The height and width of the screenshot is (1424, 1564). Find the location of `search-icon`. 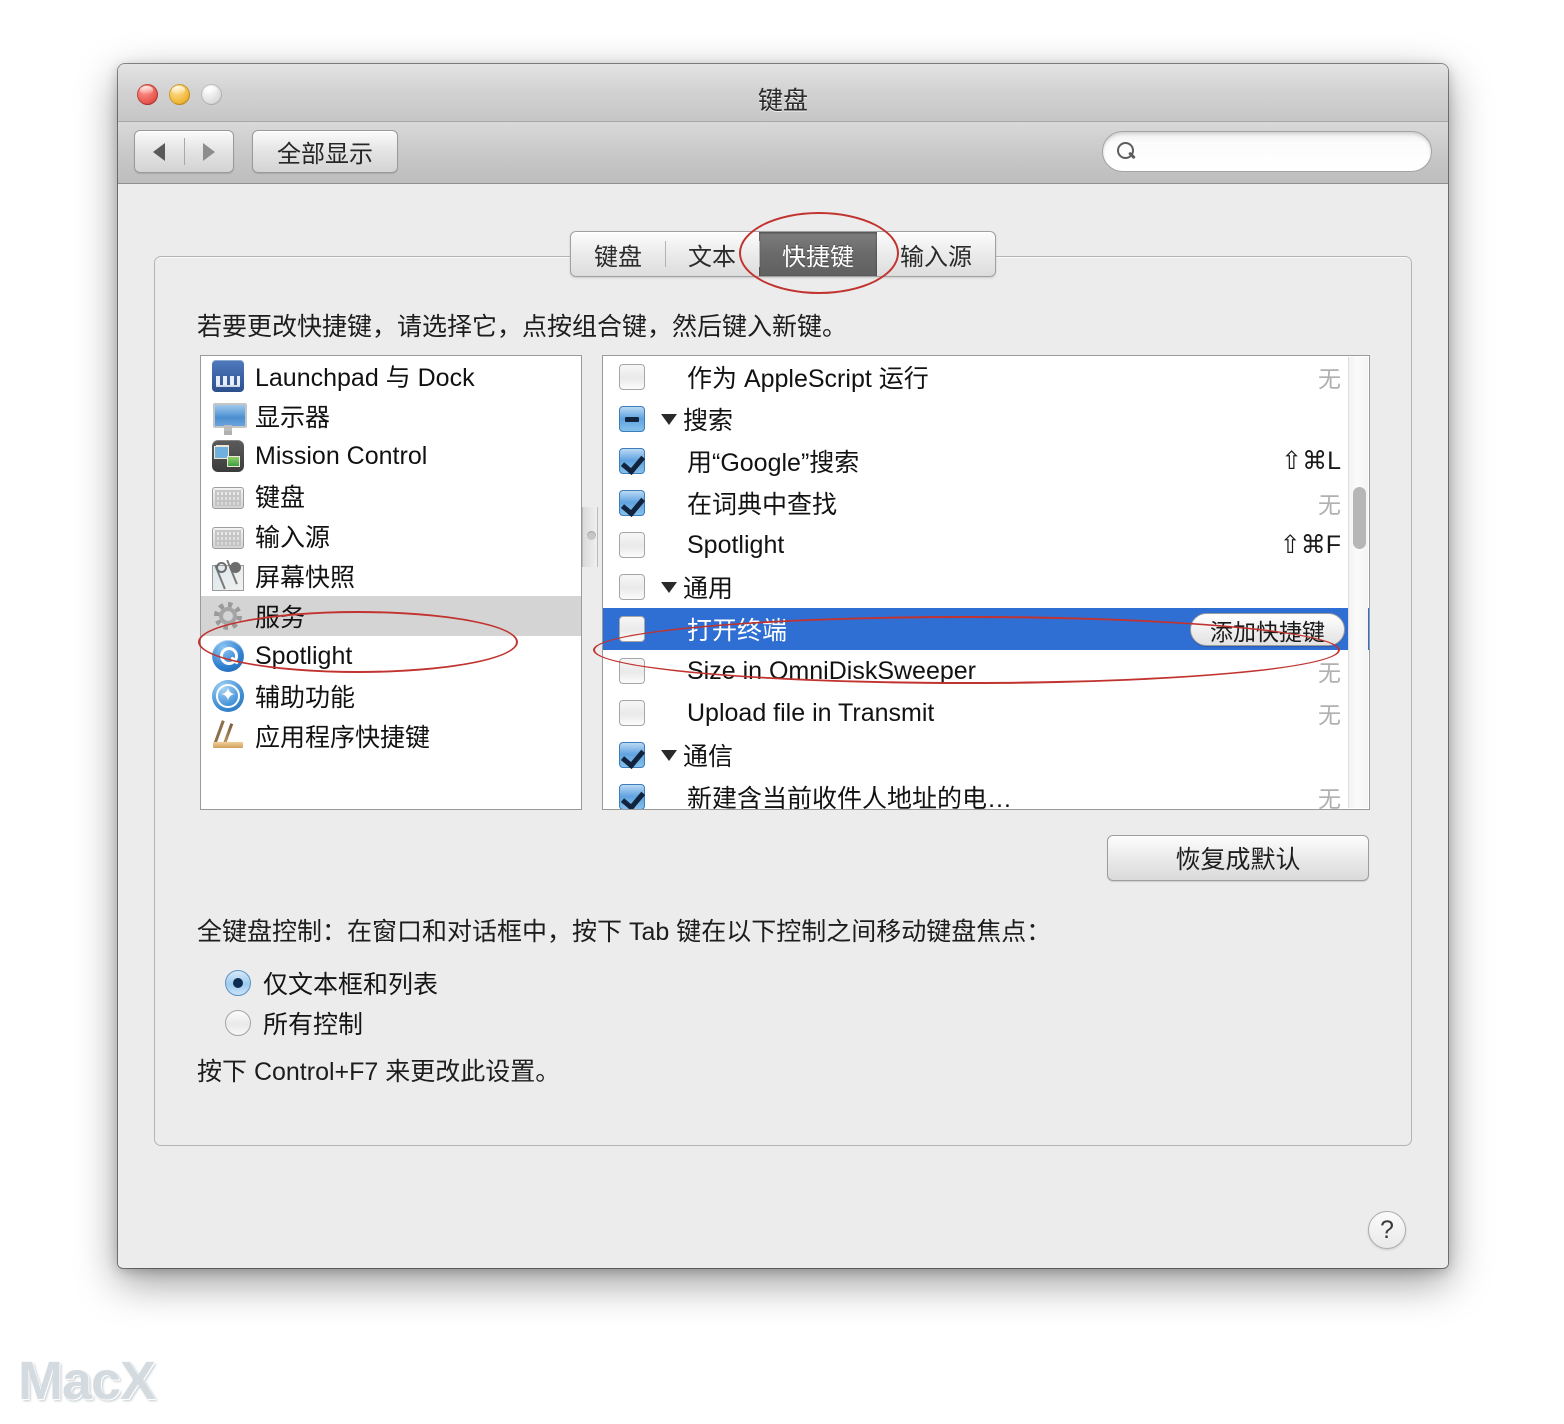

search-icon is located at coordinates (1127, 151).